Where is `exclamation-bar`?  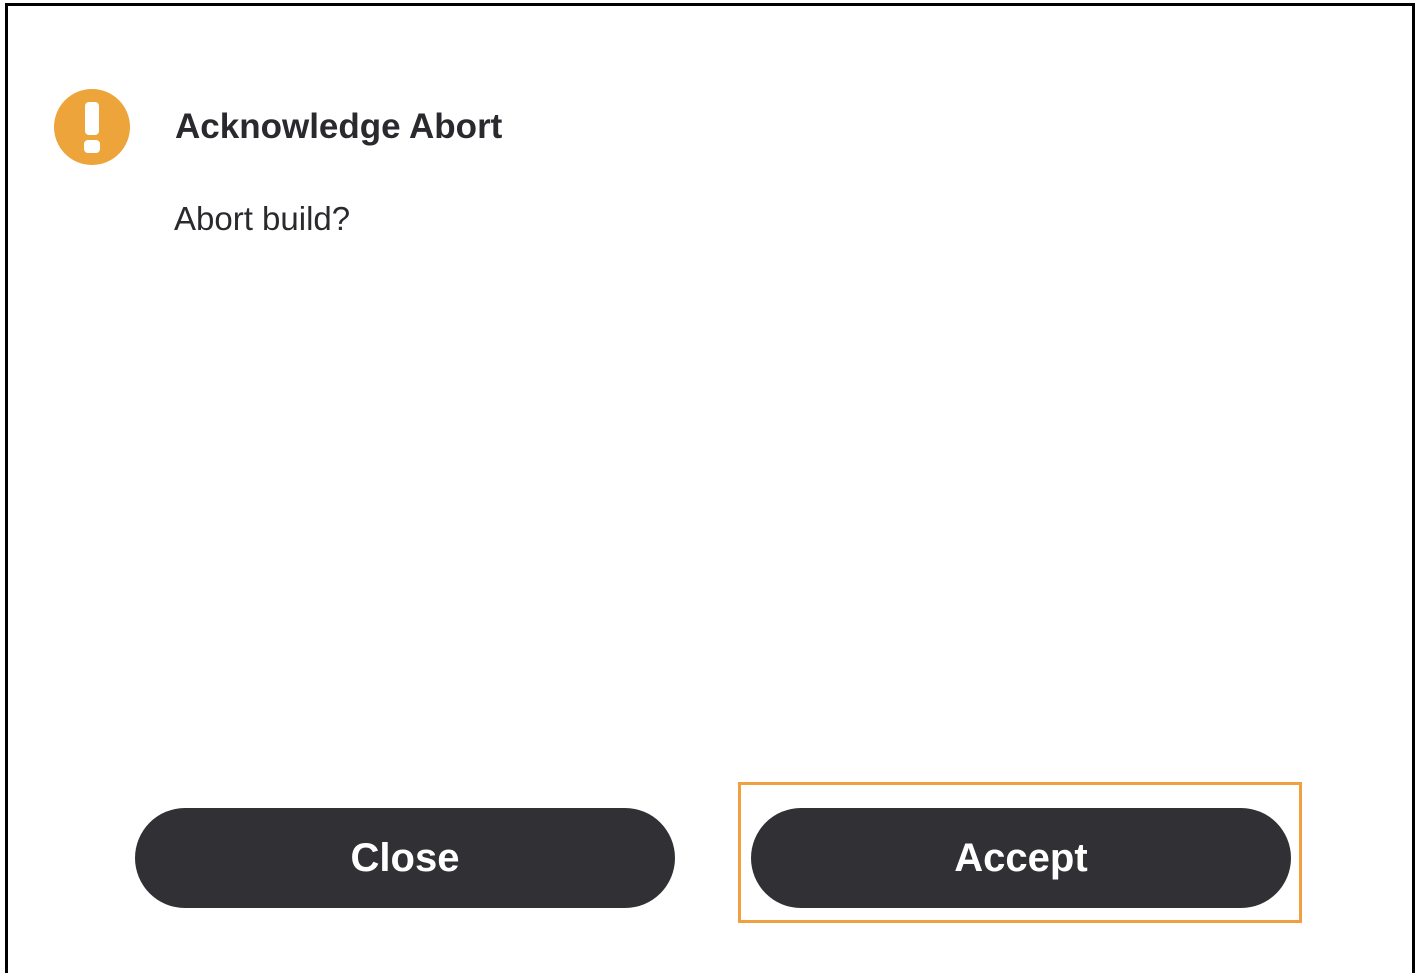
exclamation-bar is located at coordinates (92, 118).